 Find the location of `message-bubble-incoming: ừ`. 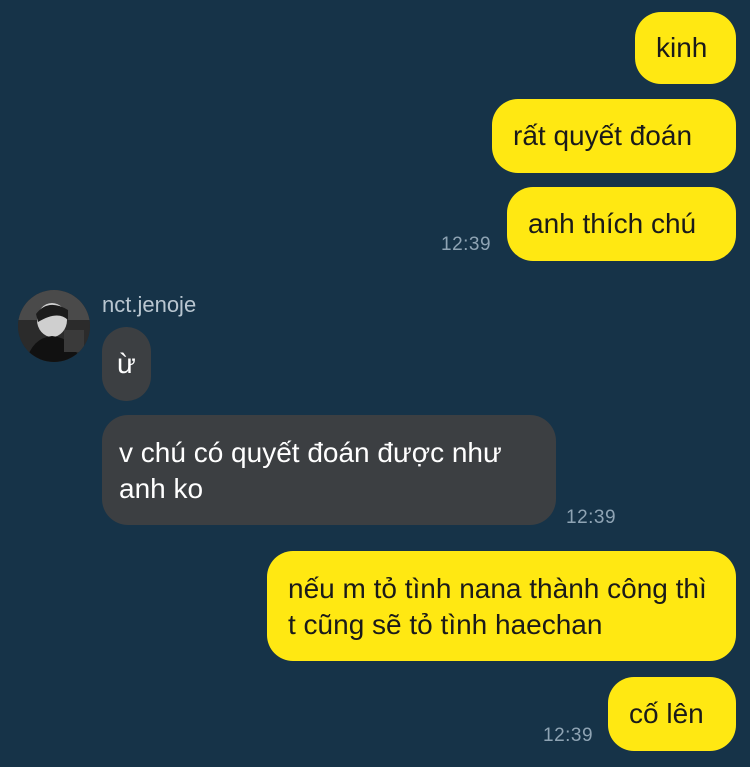

message-bubble-incoming: ừ is located at coordinates (126, 364).